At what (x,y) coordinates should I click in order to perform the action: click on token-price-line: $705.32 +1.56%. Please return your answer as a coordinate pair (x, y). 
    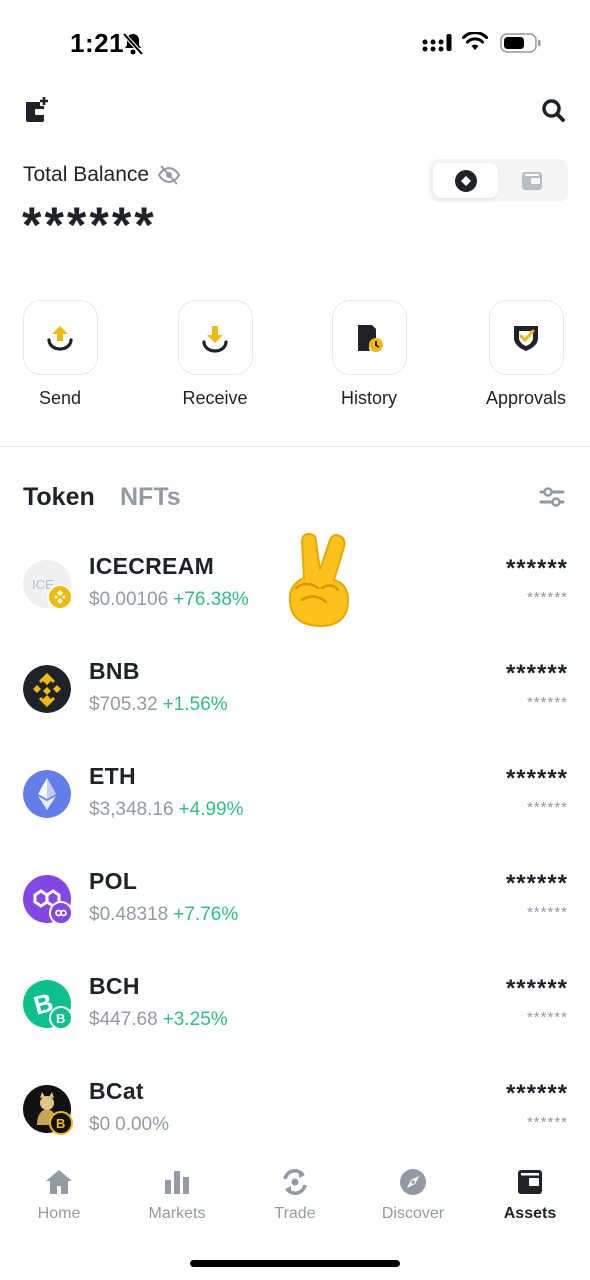
    Looking at the image, I should click on (158, 705).